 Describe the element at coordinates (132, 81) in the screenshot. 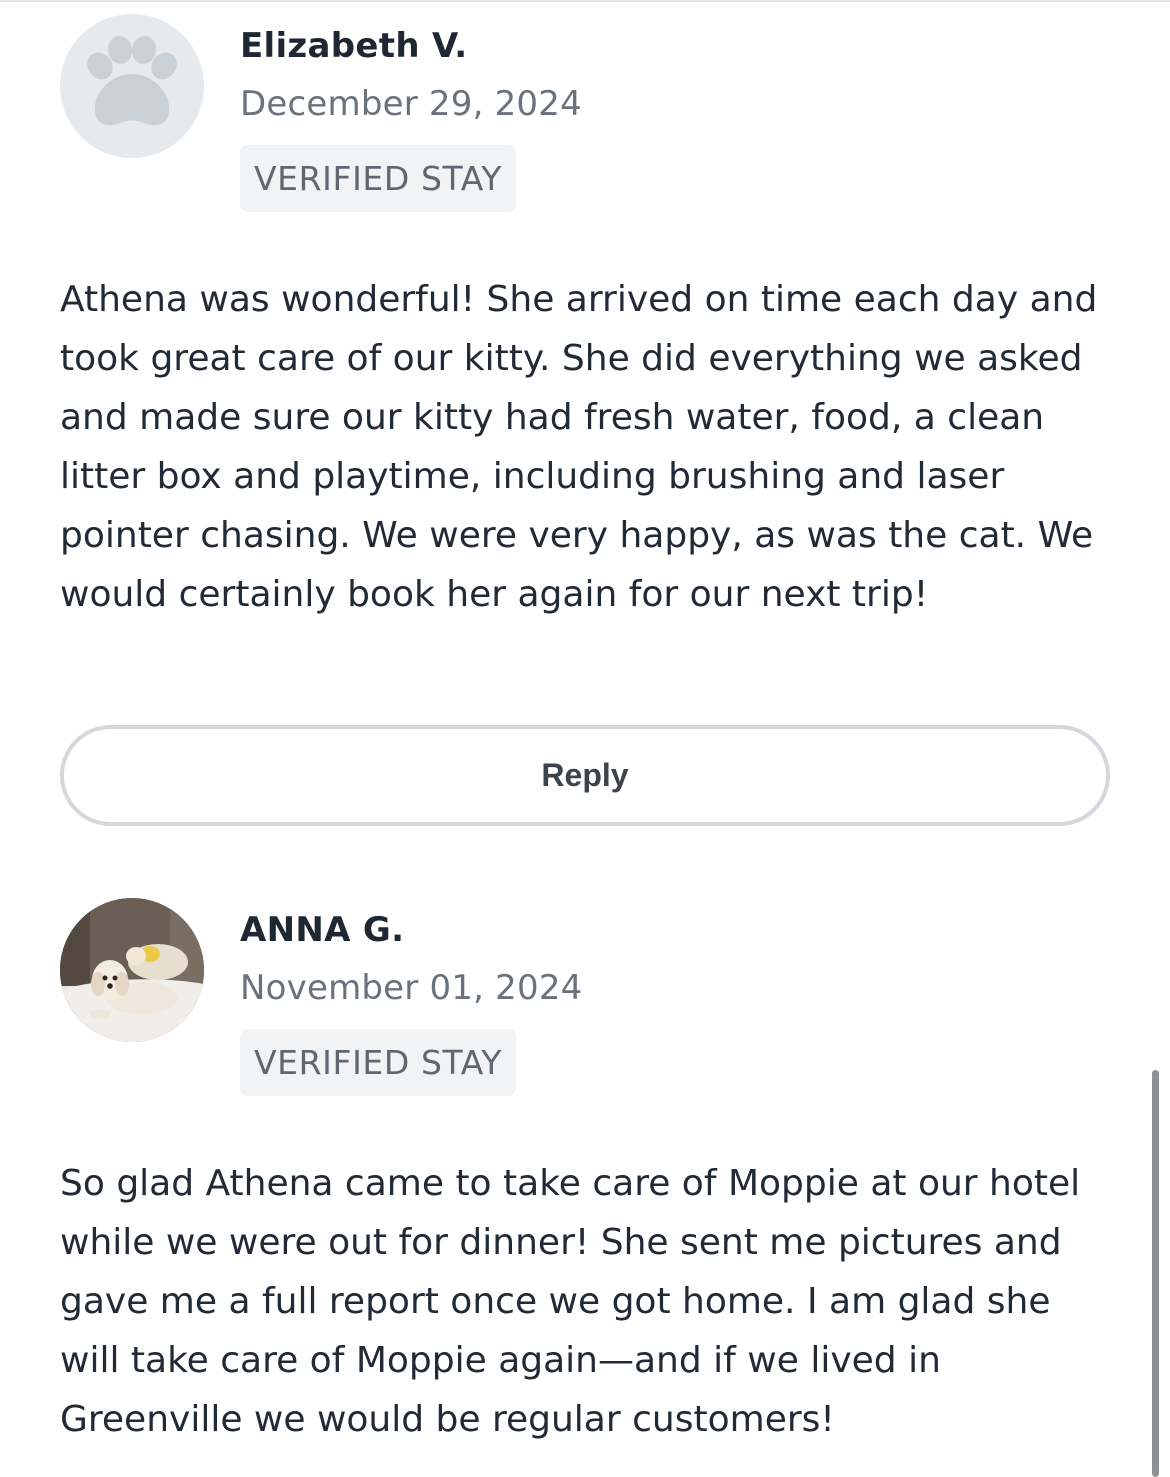

I see `paw-icon` at that location.